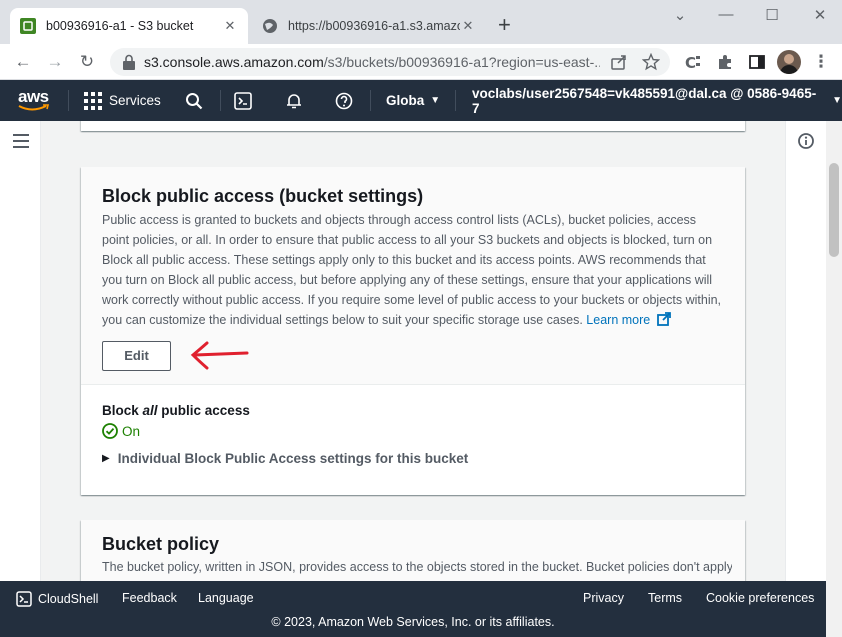 Image resolution: width=842 pixels, height=637 pixels. Describe the element at coordinates (234, 62) in the screenshot. I see `url-host: s3.console.aws.amazon.com` at that location.